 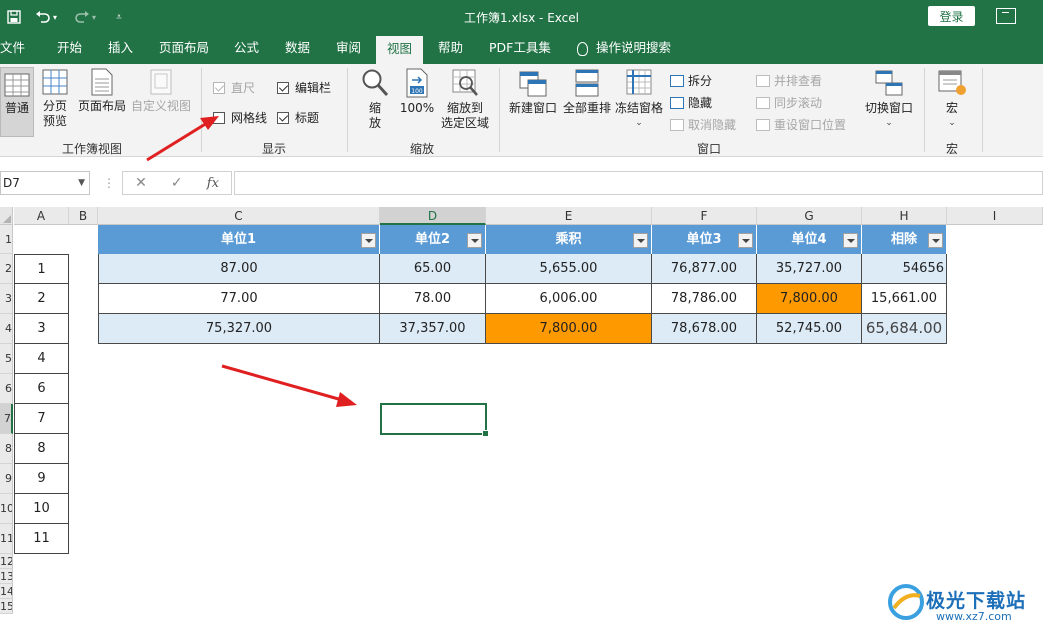 What do you see at coordinates (6, 561) in the screenshot?
I see `row-header-12: 12` at bounding box center [6, 561].